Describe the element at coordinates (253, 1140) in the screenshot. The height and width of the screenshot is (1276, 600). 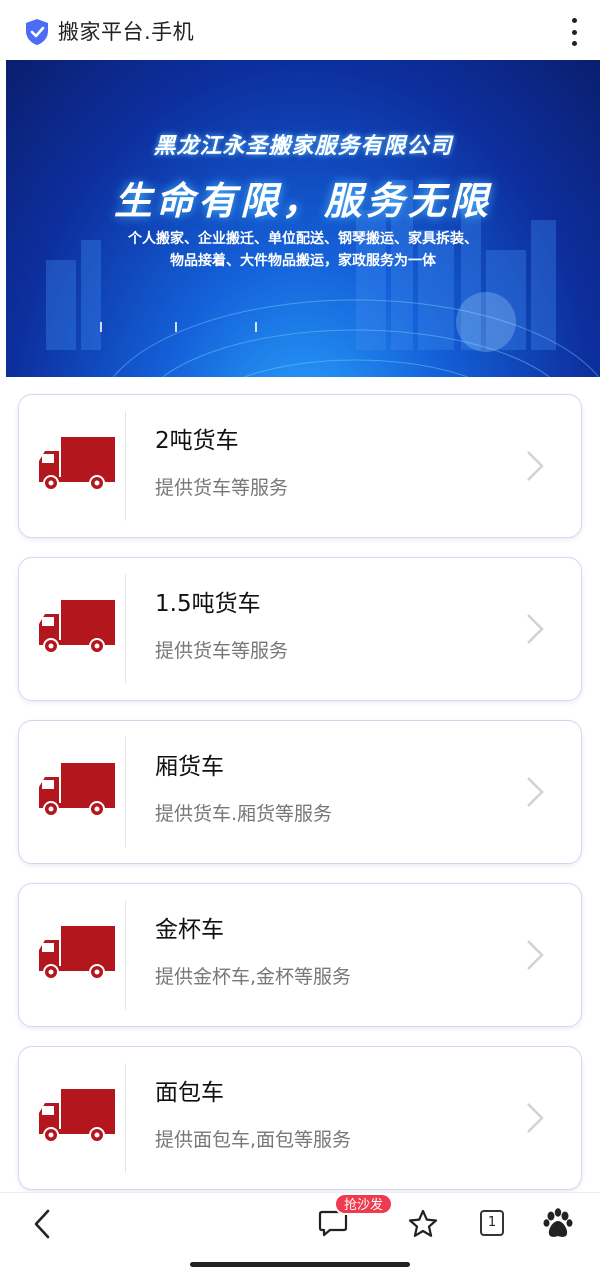
I see `service-desc: 提供面包车,面包等服务` at that location.